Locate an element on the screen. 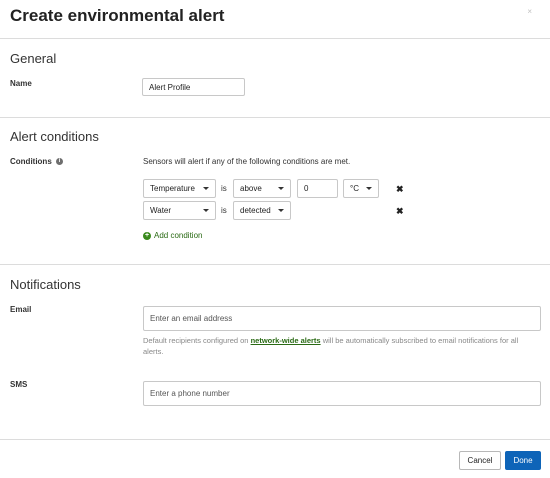 The height and width of the screenshot is (478, 550). general-heading: General is located at coordinates (33, 58).